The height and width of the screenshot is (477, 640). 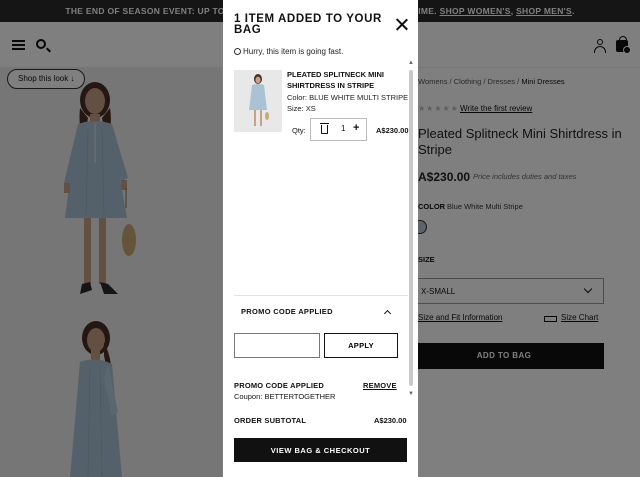 I want to click on promo-section-header: PROMO CODE APPLIED, so click(x=287, y=311).